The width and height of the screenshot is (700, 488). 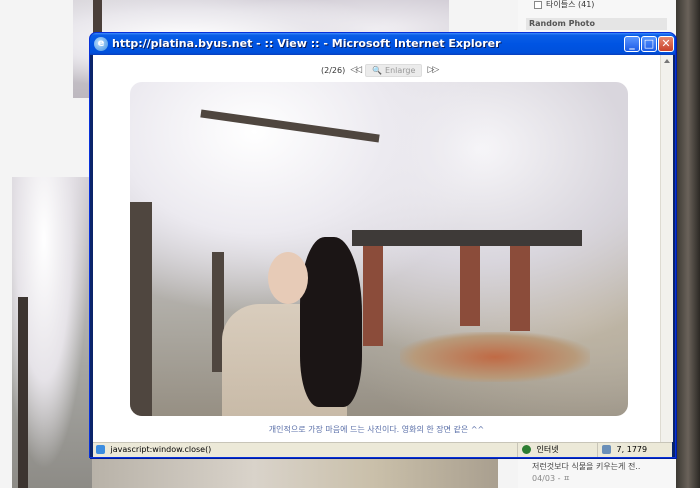 I want to click on enlarge-label: Enlarge, so click(x=400, y=70).